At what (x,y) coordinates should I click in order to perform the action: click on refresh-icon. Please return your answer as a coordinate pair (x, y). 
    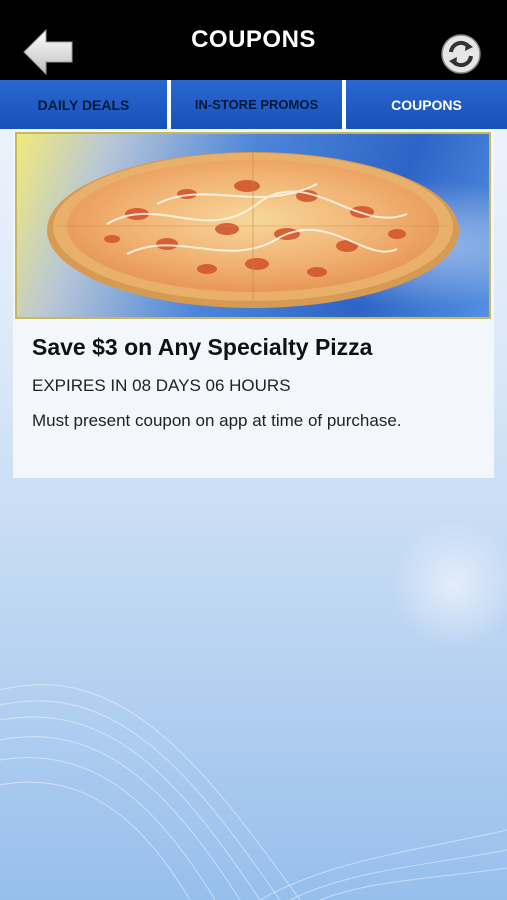
    Looking at the image, I should click on (461, 54).